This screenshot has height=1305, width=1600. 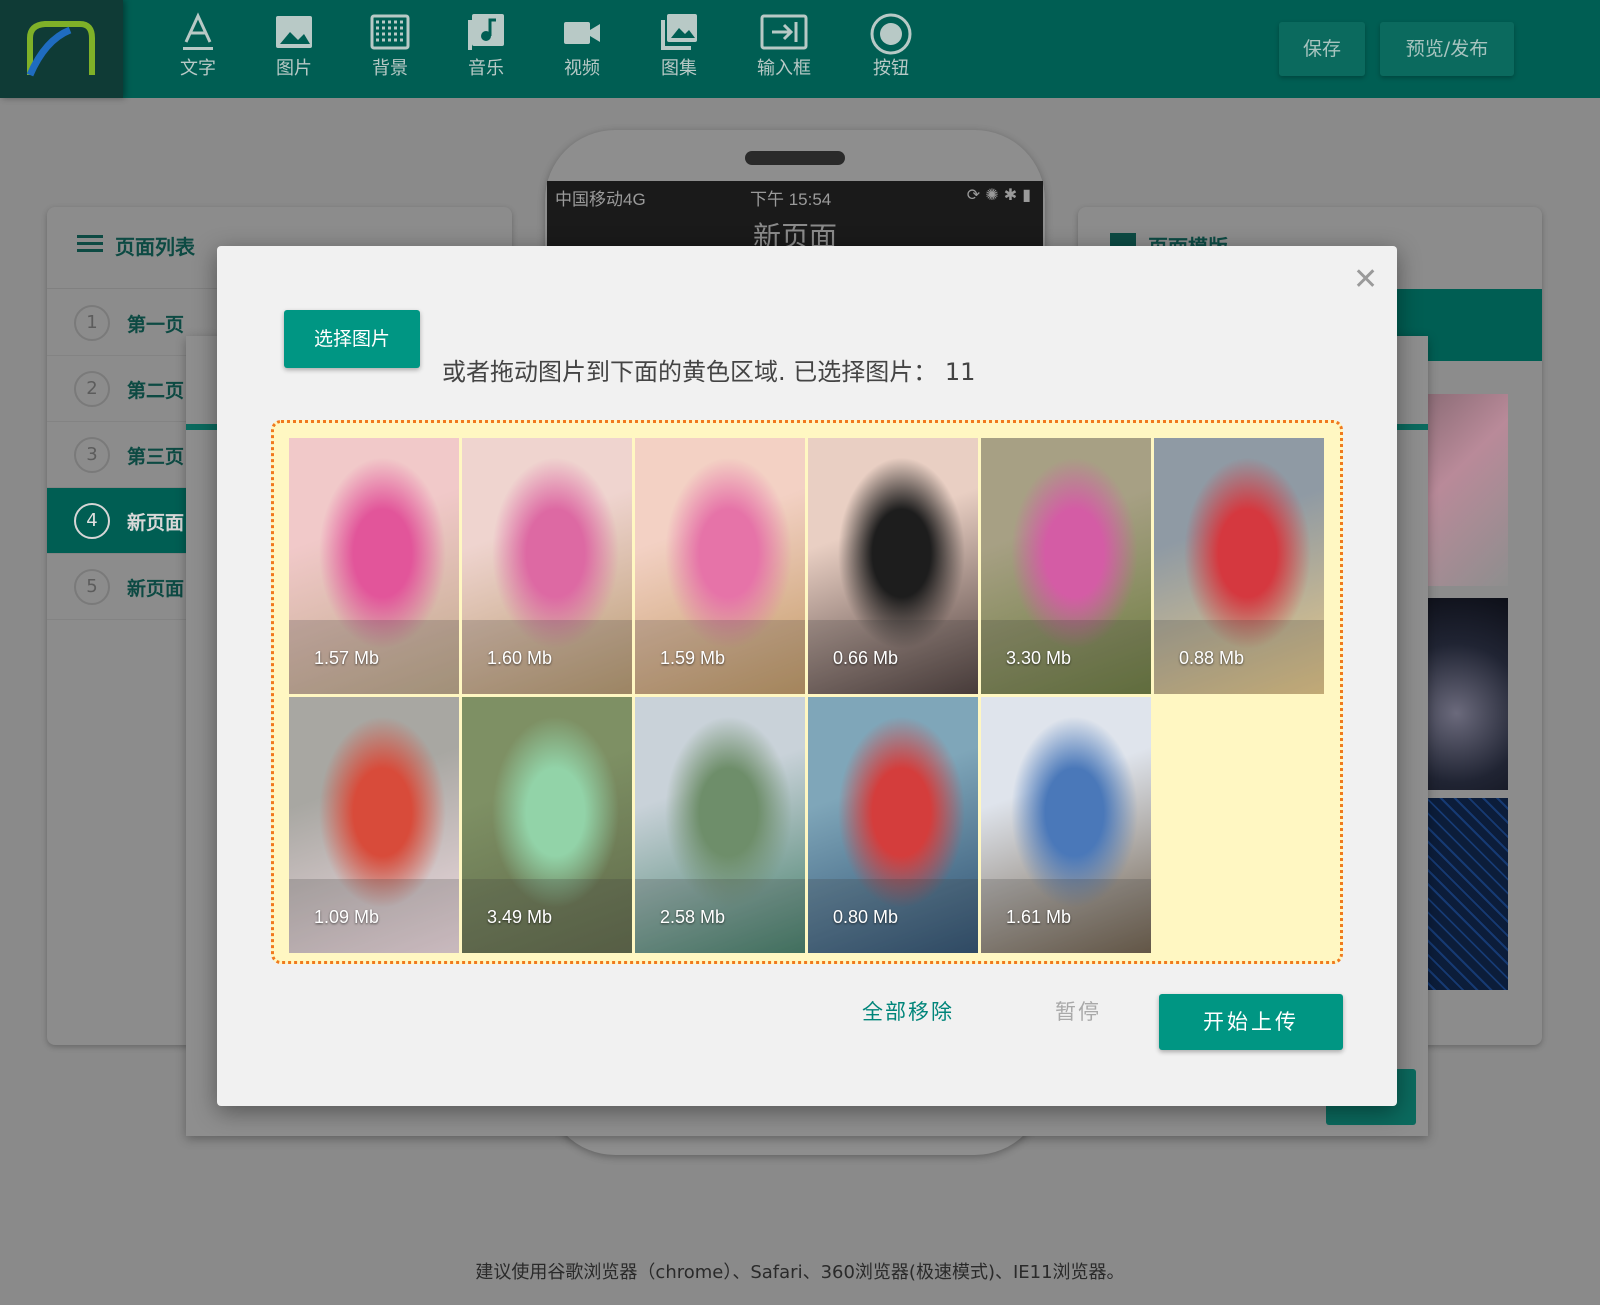 I want to click on toolbar-item-label: 图片, so click(x=294, y=68).